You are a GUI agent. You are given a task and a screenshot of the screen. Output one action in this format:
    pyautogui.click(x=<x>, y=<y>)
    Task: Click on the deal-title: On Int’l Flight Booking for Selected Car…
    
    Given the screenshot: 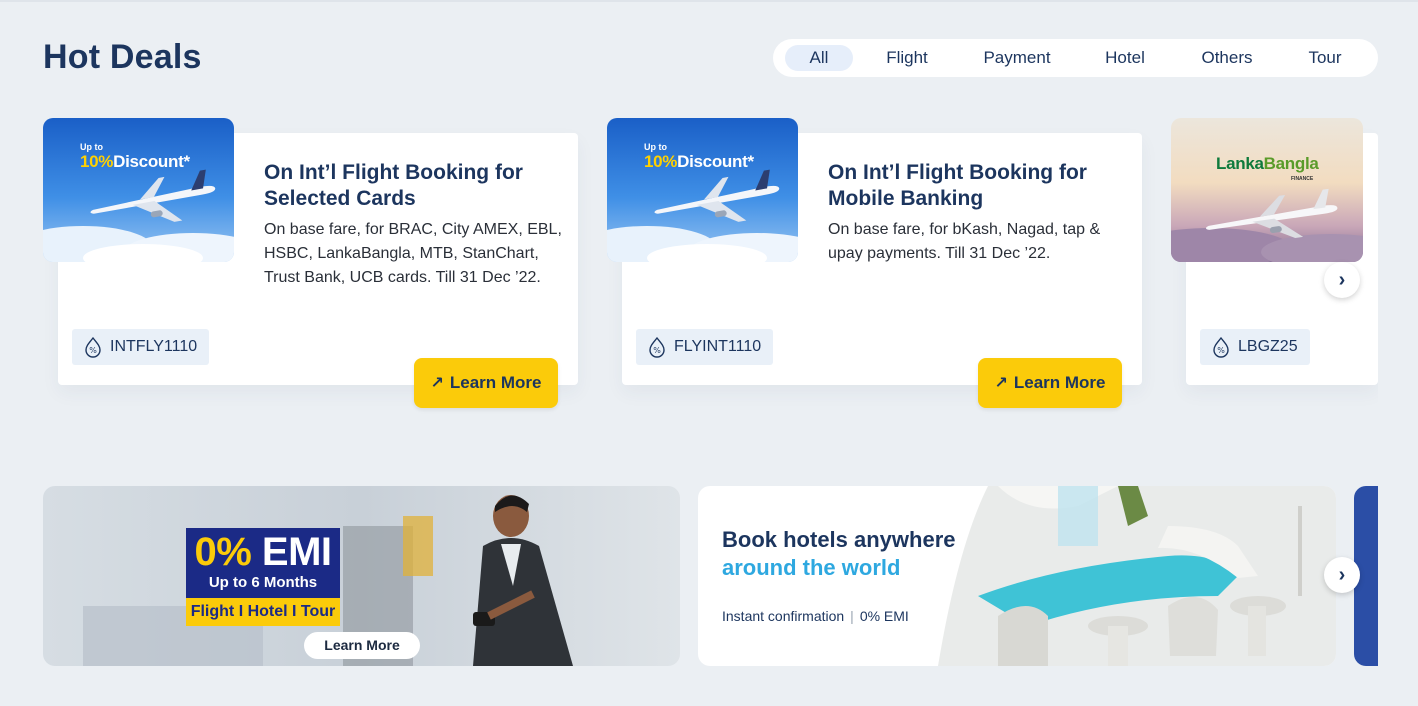 What is the action you would take?
    pyautogui.click(x=393, y=185)
    